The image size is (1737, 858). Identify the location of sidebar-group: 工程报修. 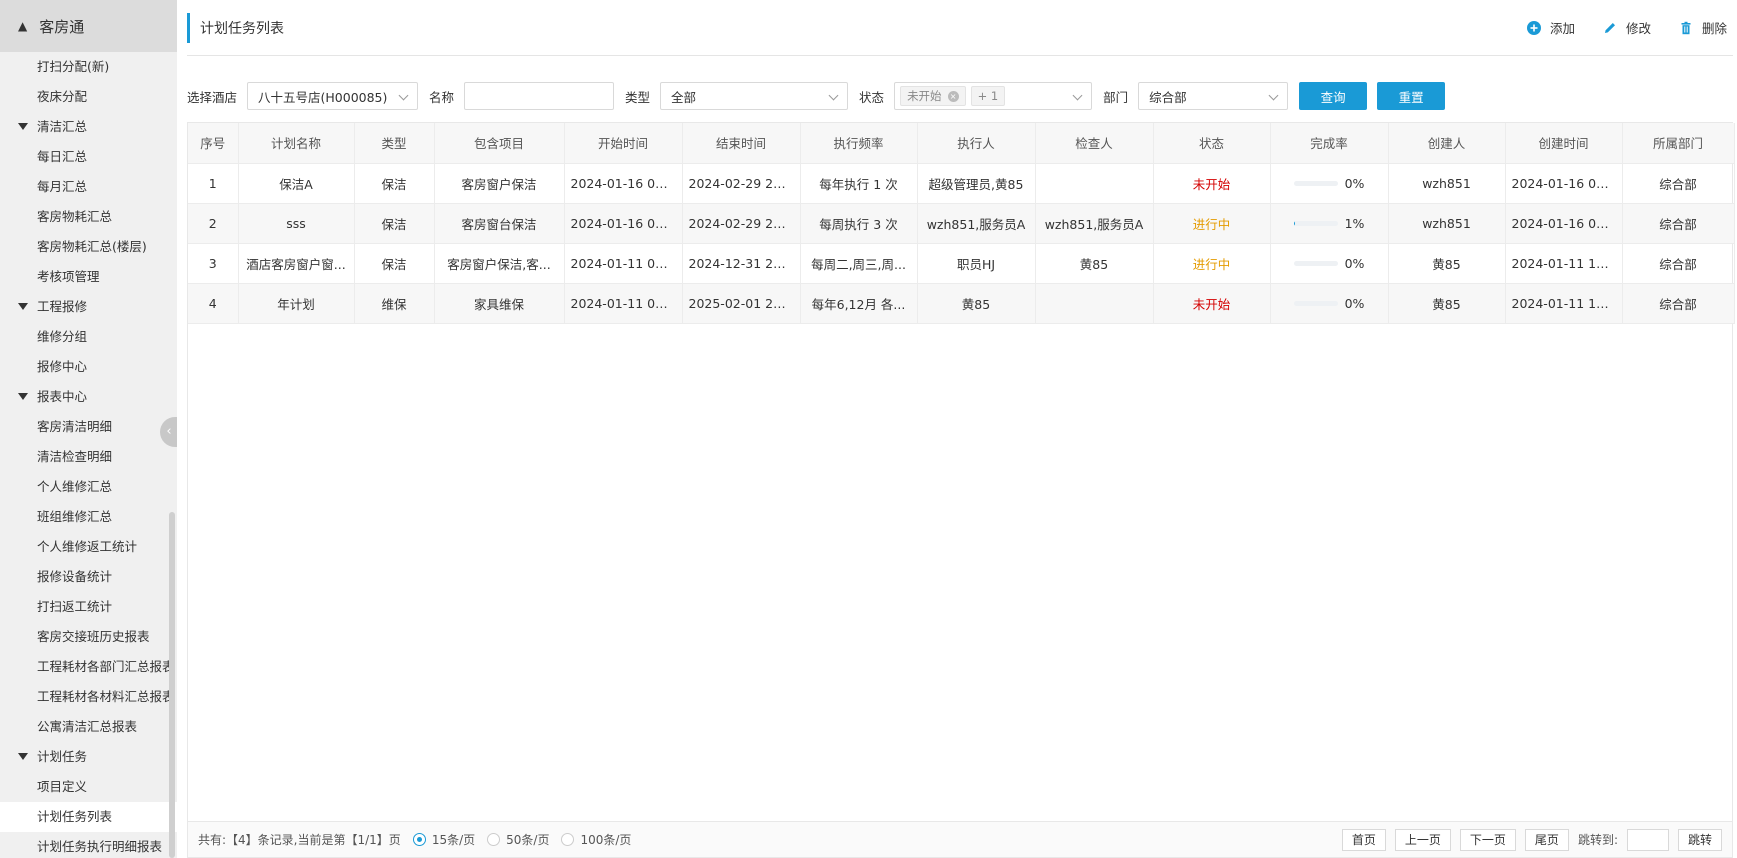
(88, 307).